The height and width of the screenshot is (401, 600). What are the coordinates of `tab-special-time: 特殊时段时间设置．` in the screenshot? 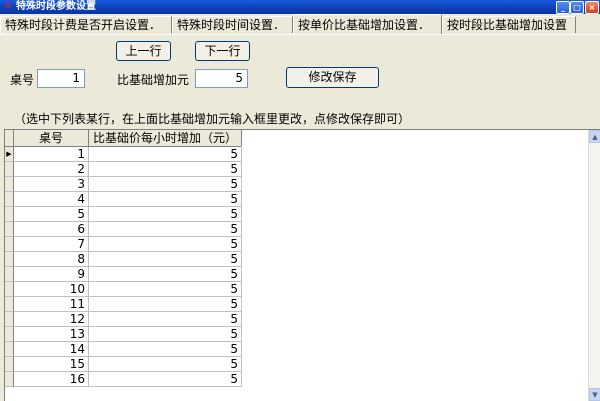 It's located at (232, 24).